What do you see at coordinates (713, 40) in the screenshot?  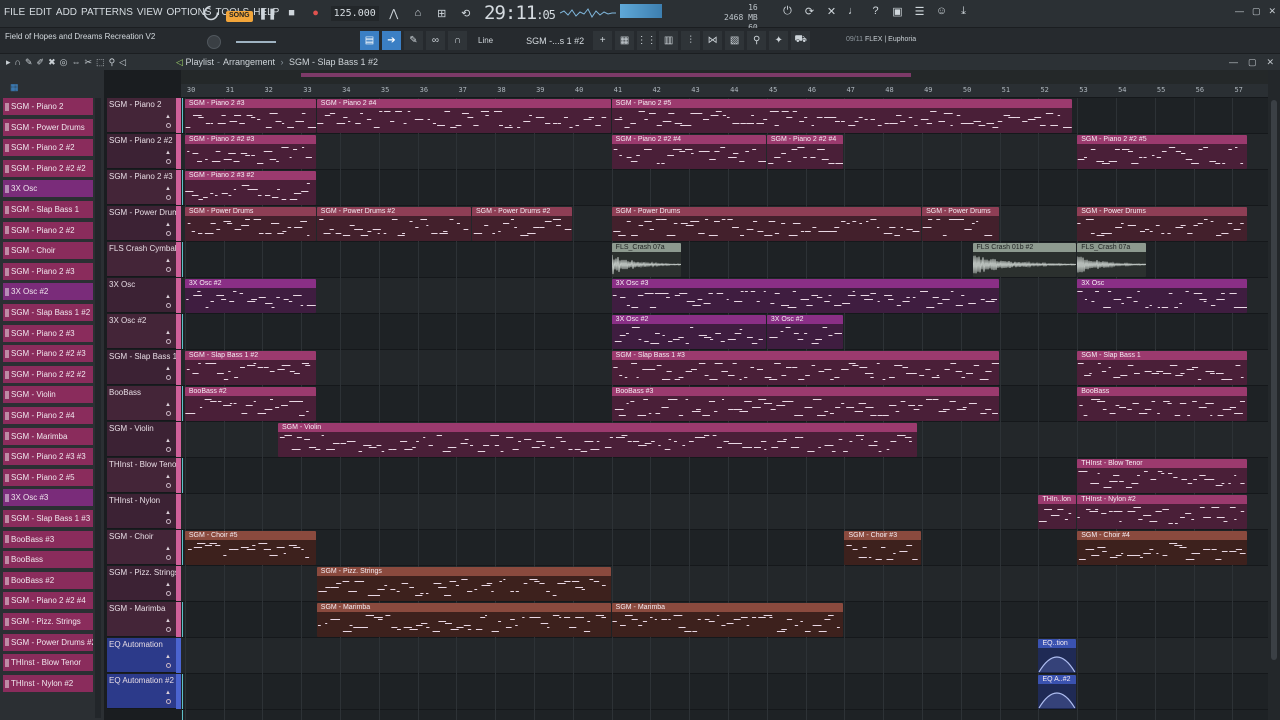 I see `node-icon: ⋈` at bounding box center [713, 40].